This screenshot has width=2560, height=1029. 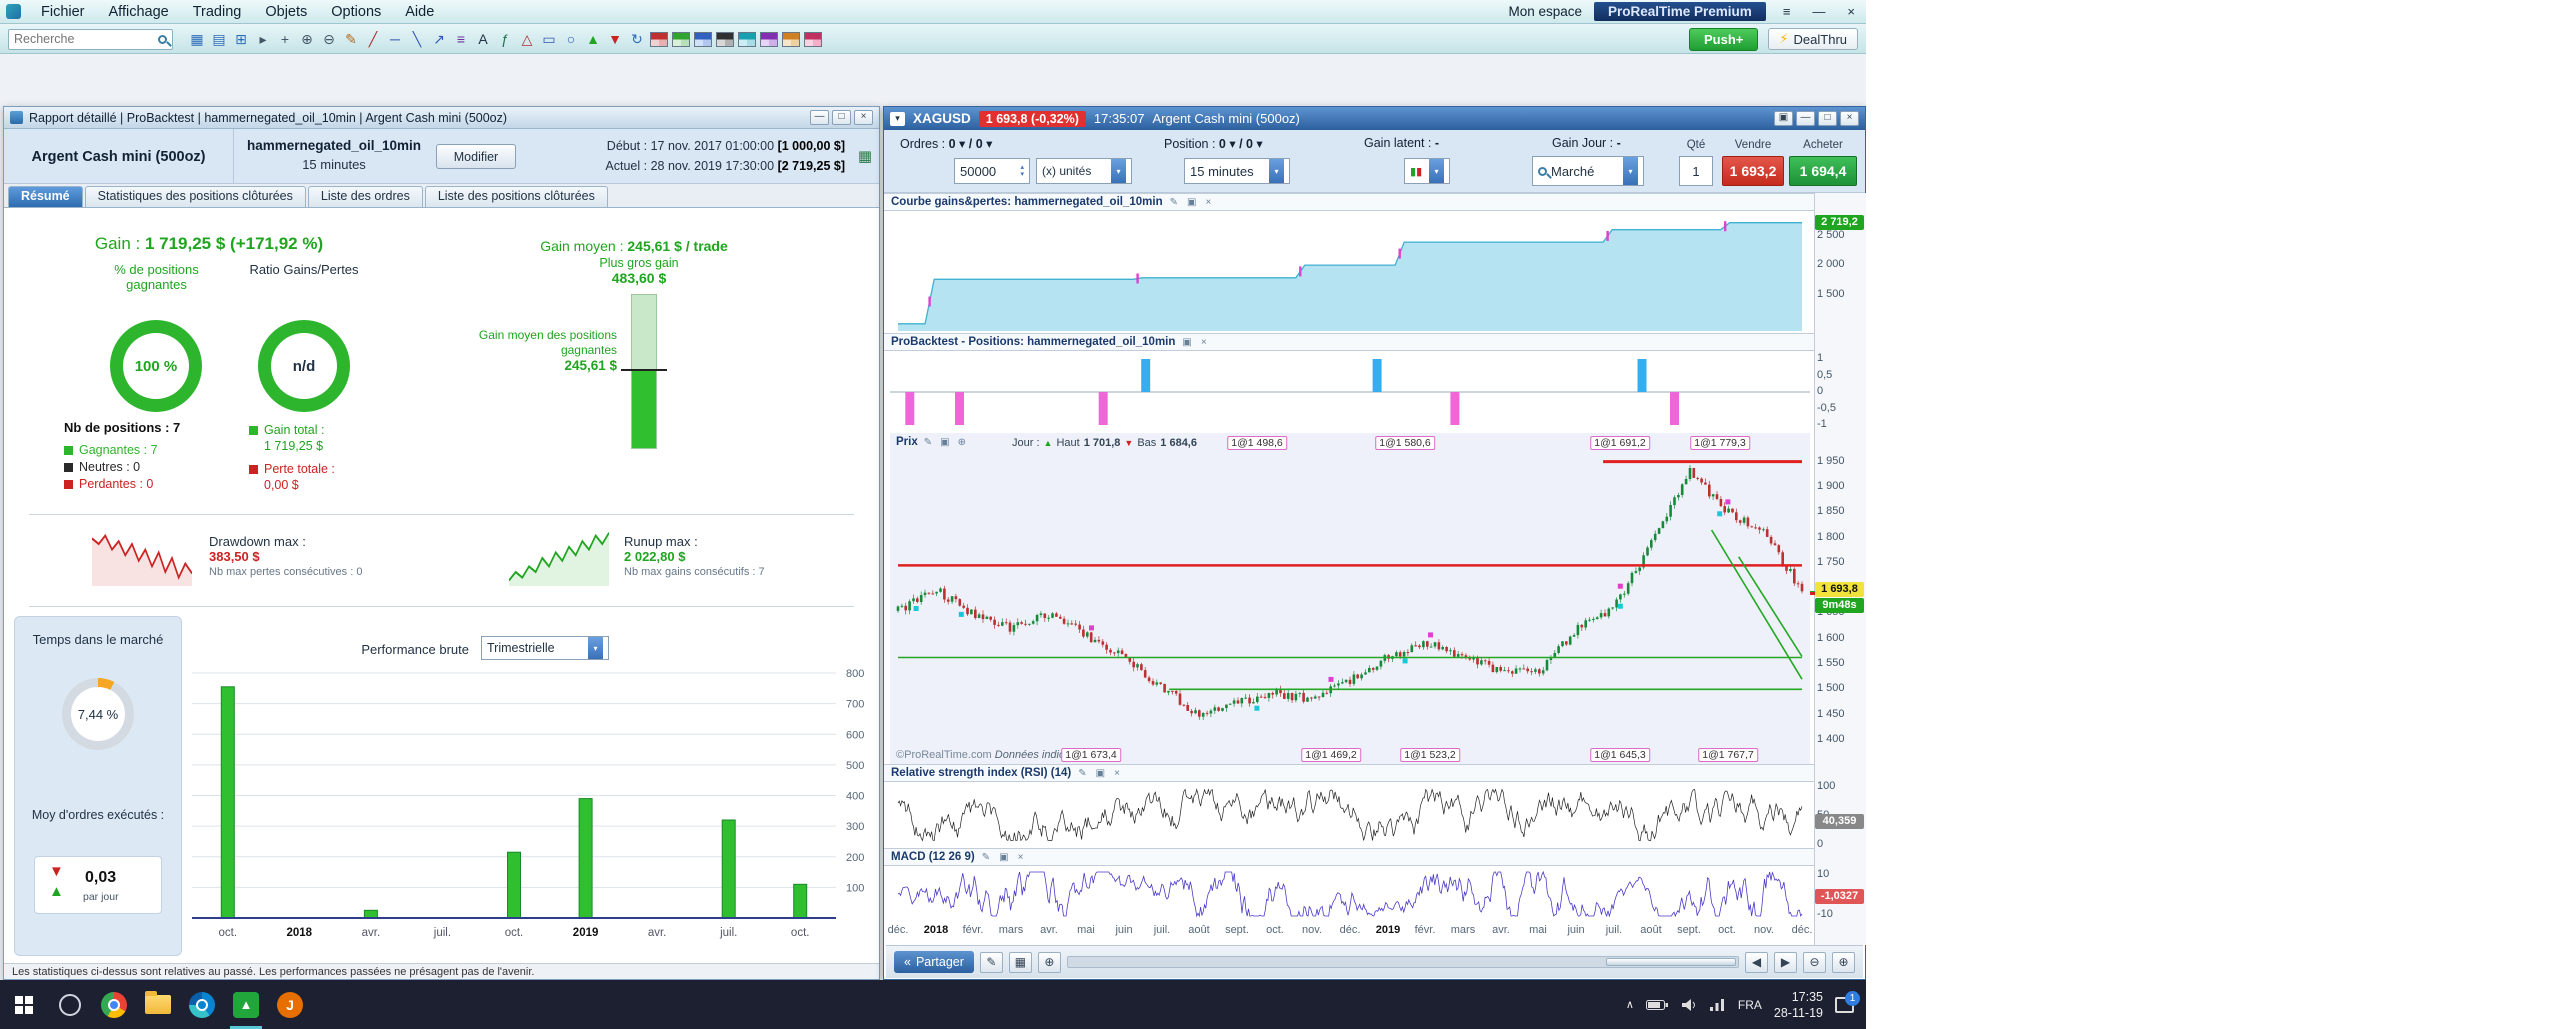 I want to click on order-qty-input: 1, so click(x=1696, y=171).